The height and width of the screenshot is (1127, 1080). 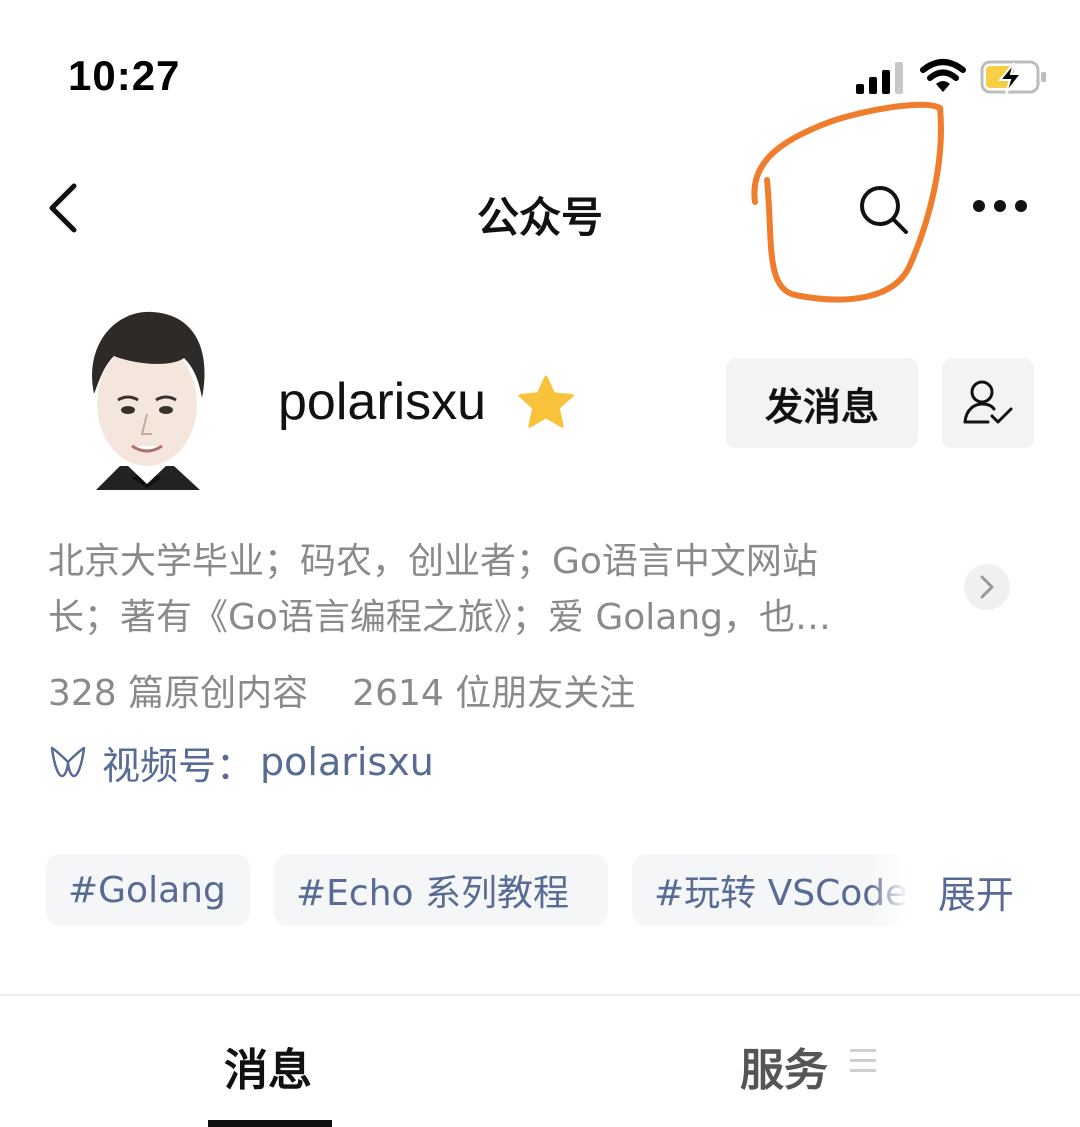 What do you see at coordinates (147, 402) in the screenshot?
I see `avatar` at bounding box center [147, 402].